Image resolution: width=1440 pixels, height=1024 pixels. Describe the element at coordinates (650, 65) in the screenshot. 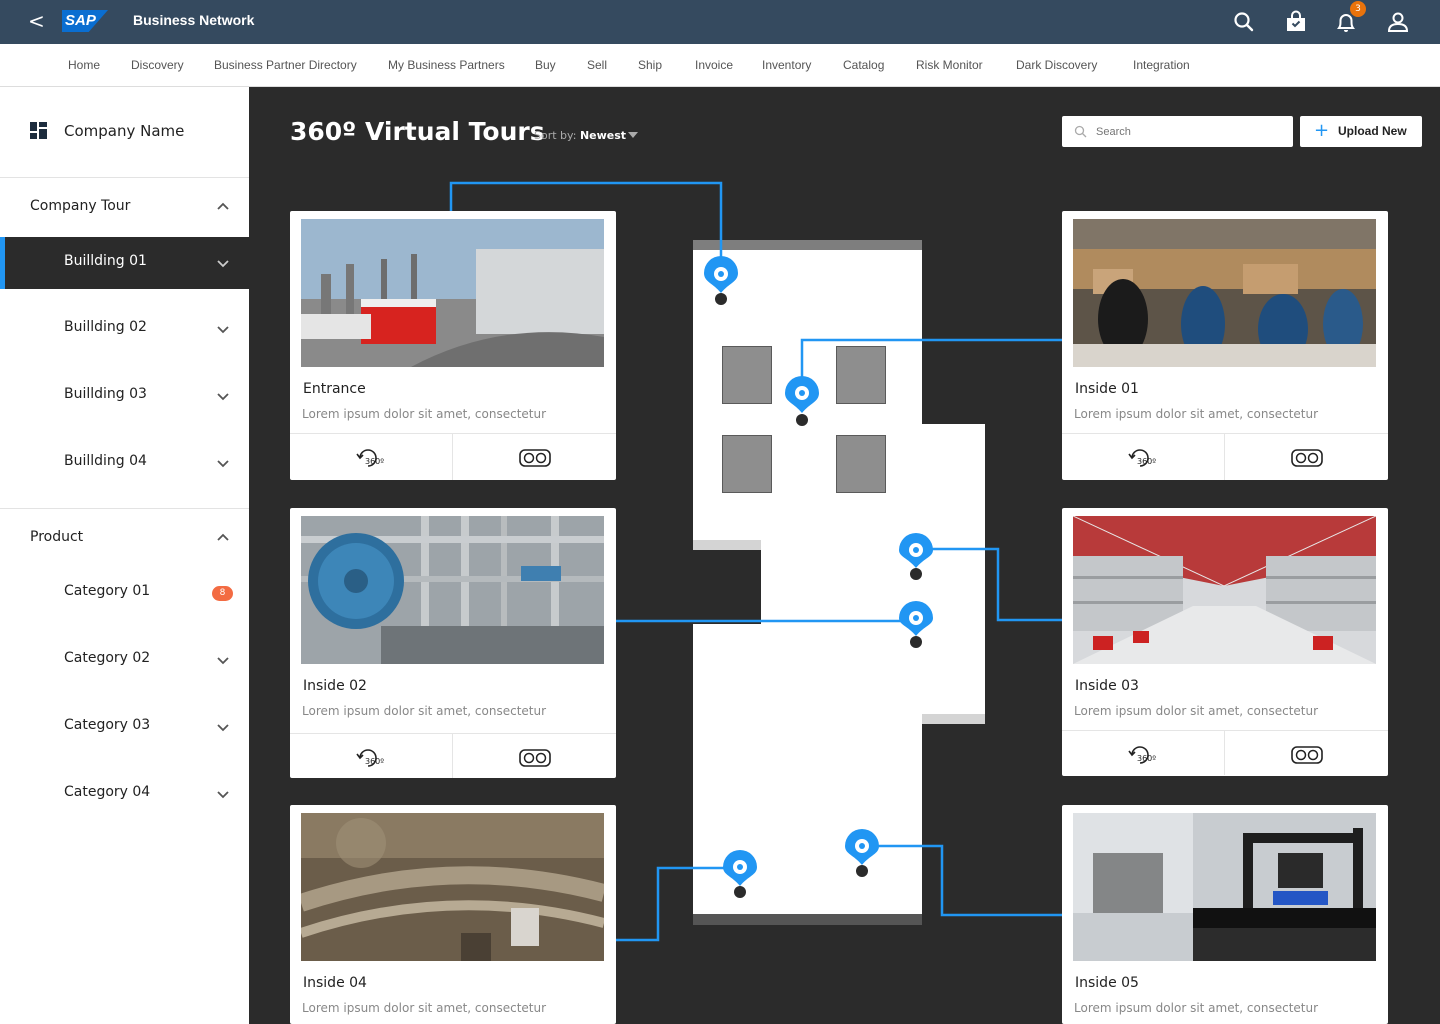

I see `nav-ship: Ship` at that location.